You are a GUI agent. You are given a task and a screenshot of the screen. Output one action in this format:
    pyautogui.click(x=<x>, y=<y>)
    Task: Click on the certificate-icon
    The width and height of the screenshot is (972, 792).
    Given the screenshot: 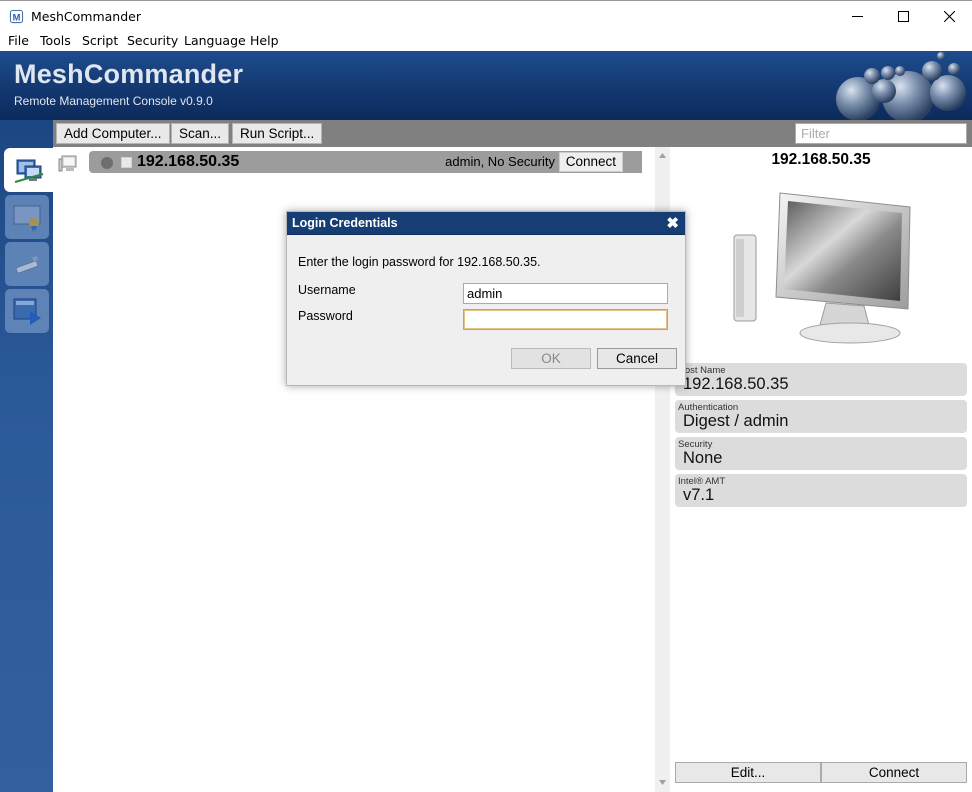 What is the action you would take?
    pyautogui.click(x=27, y=218)
    